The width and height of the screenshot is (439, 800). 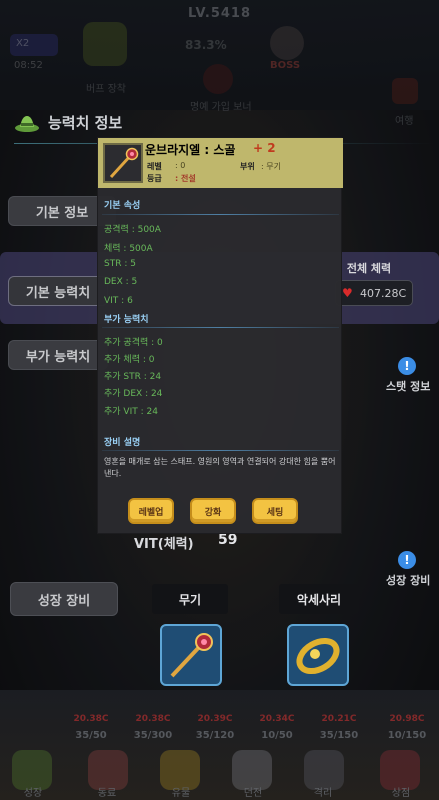 I want to click on accessory-tab: 악세사리, so click(x=319, y=599).